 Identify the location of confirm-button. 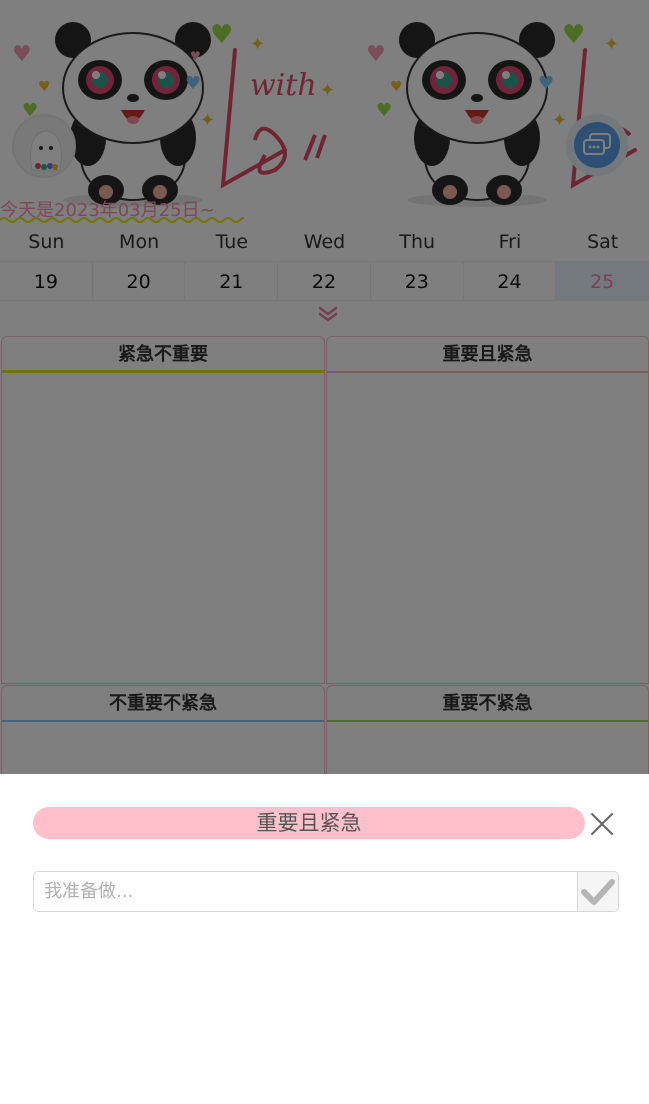
(597, 891).